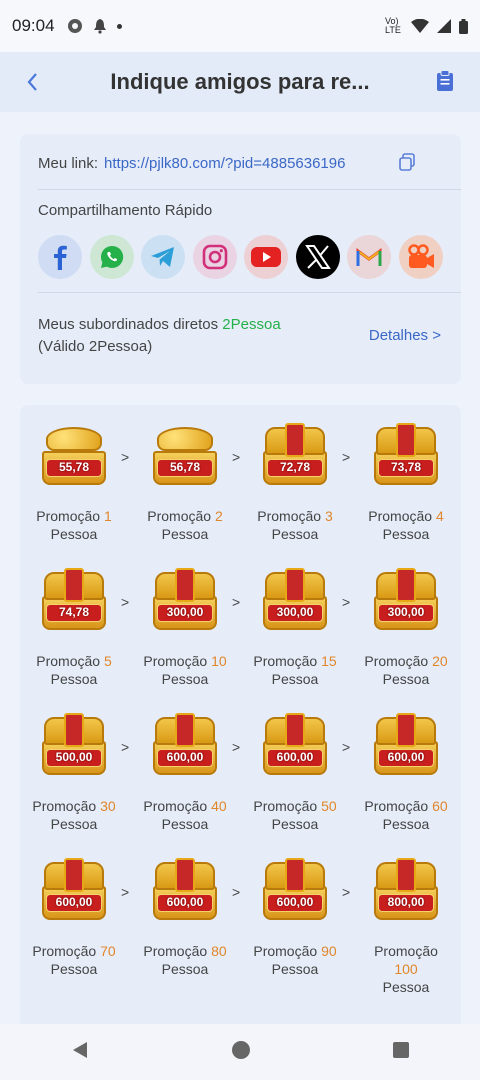  What do you see at coordinates (406, 903) in the screenshot?
I see `reward-amount: 800,00` at bounding box center [406, 903].